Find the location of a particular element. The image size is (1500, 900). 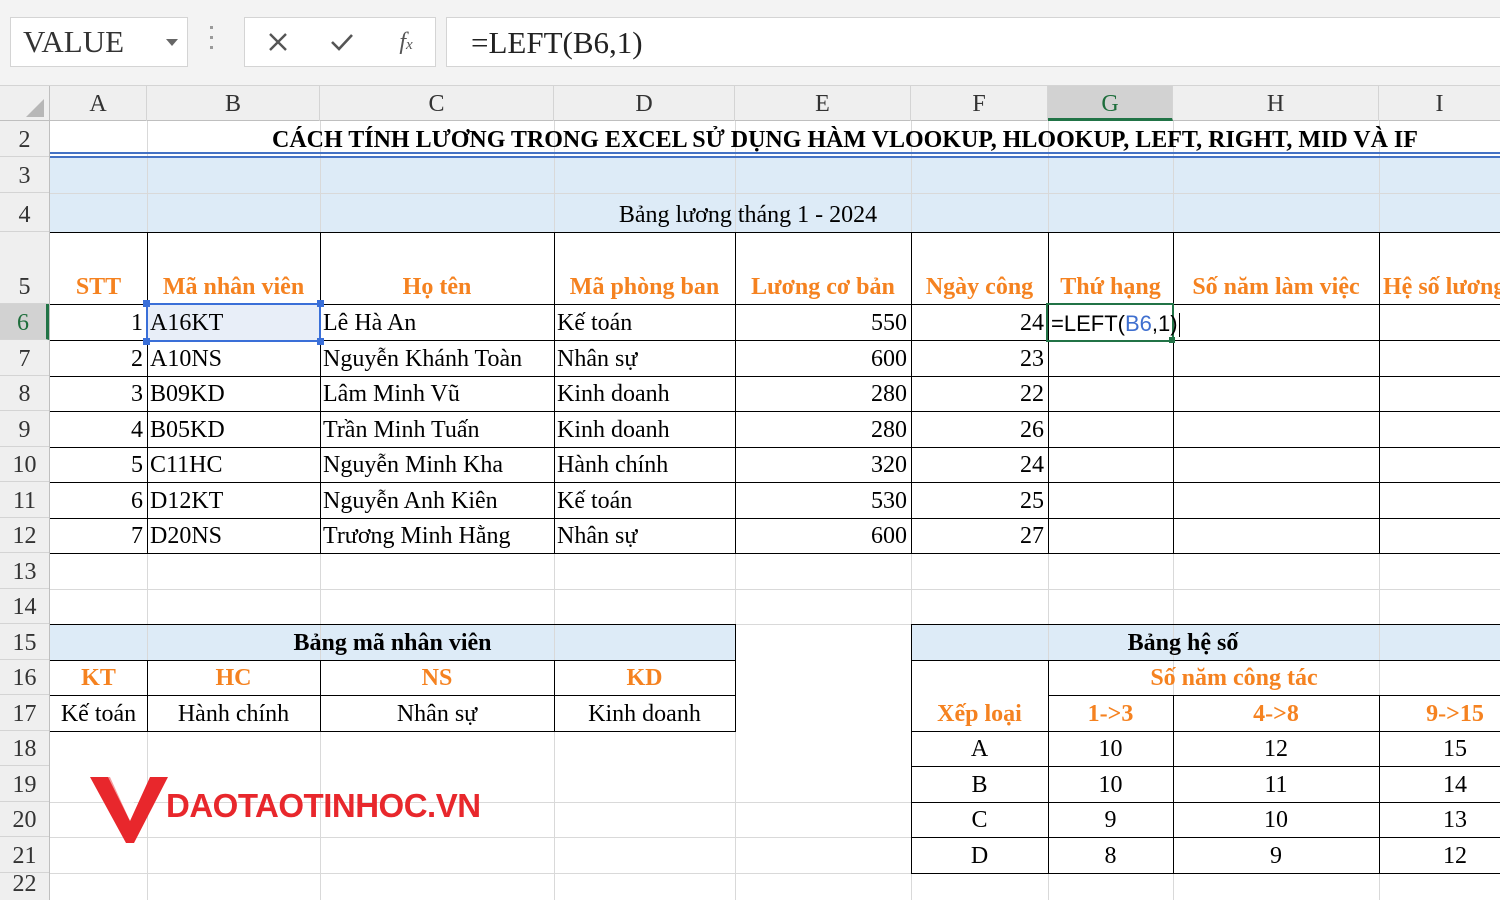

cell-days: 26 is located at coordinates (979, 429).